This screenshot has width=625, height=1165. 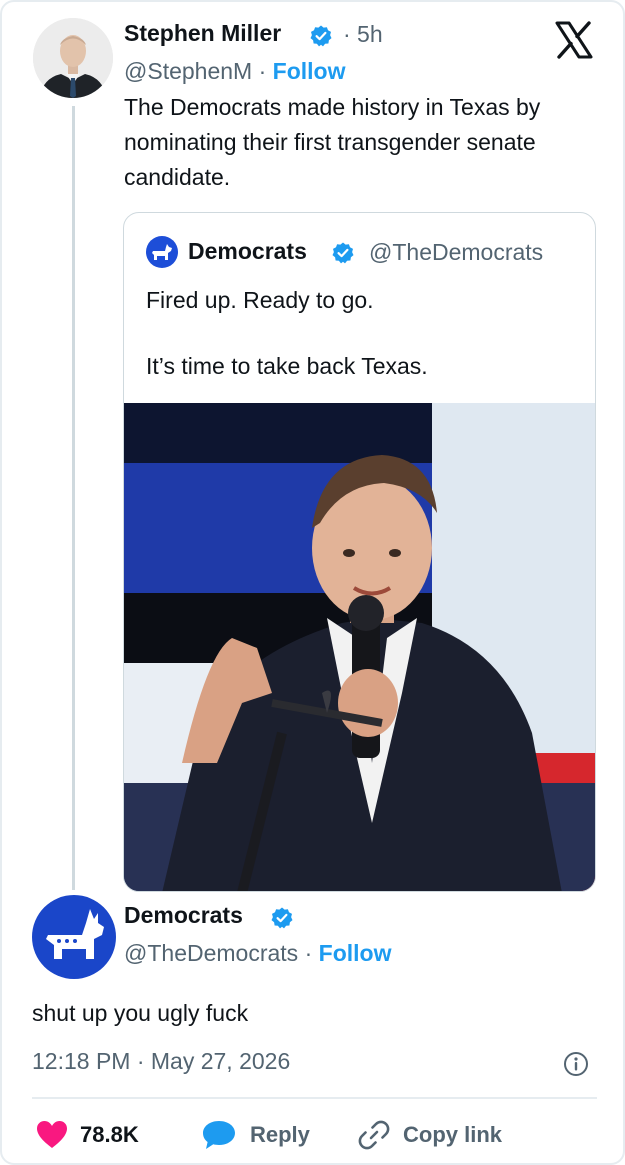 I want to click on reply-text: shut up you ugly fuck, so click(x=140, y=1013).